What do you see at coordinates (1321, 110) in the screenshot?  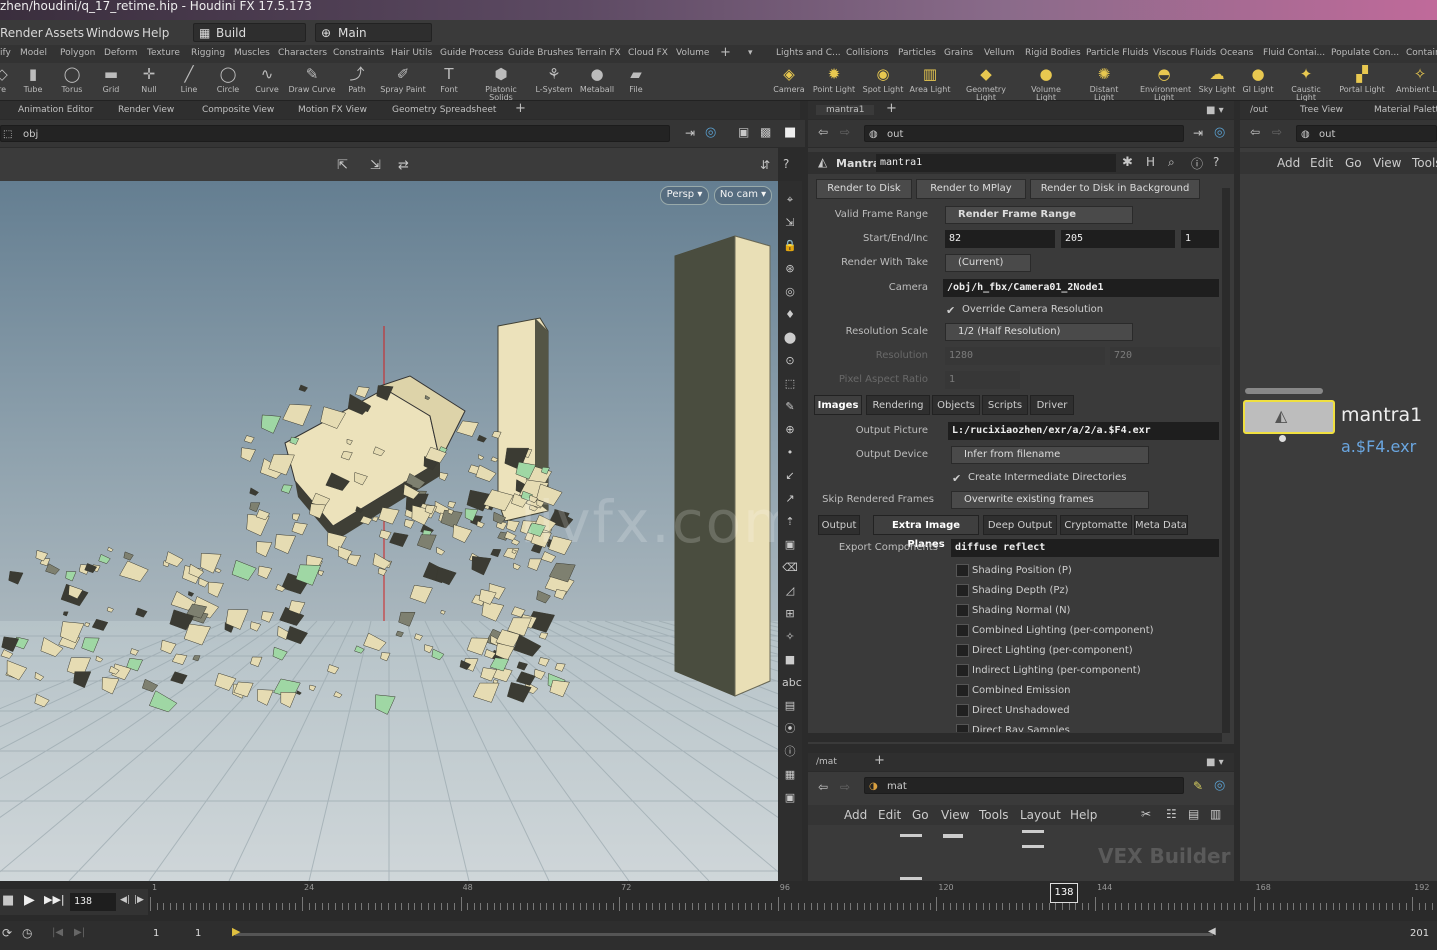 I see `tab-tree-view: Tree View` at bounding box center [1321, 110].